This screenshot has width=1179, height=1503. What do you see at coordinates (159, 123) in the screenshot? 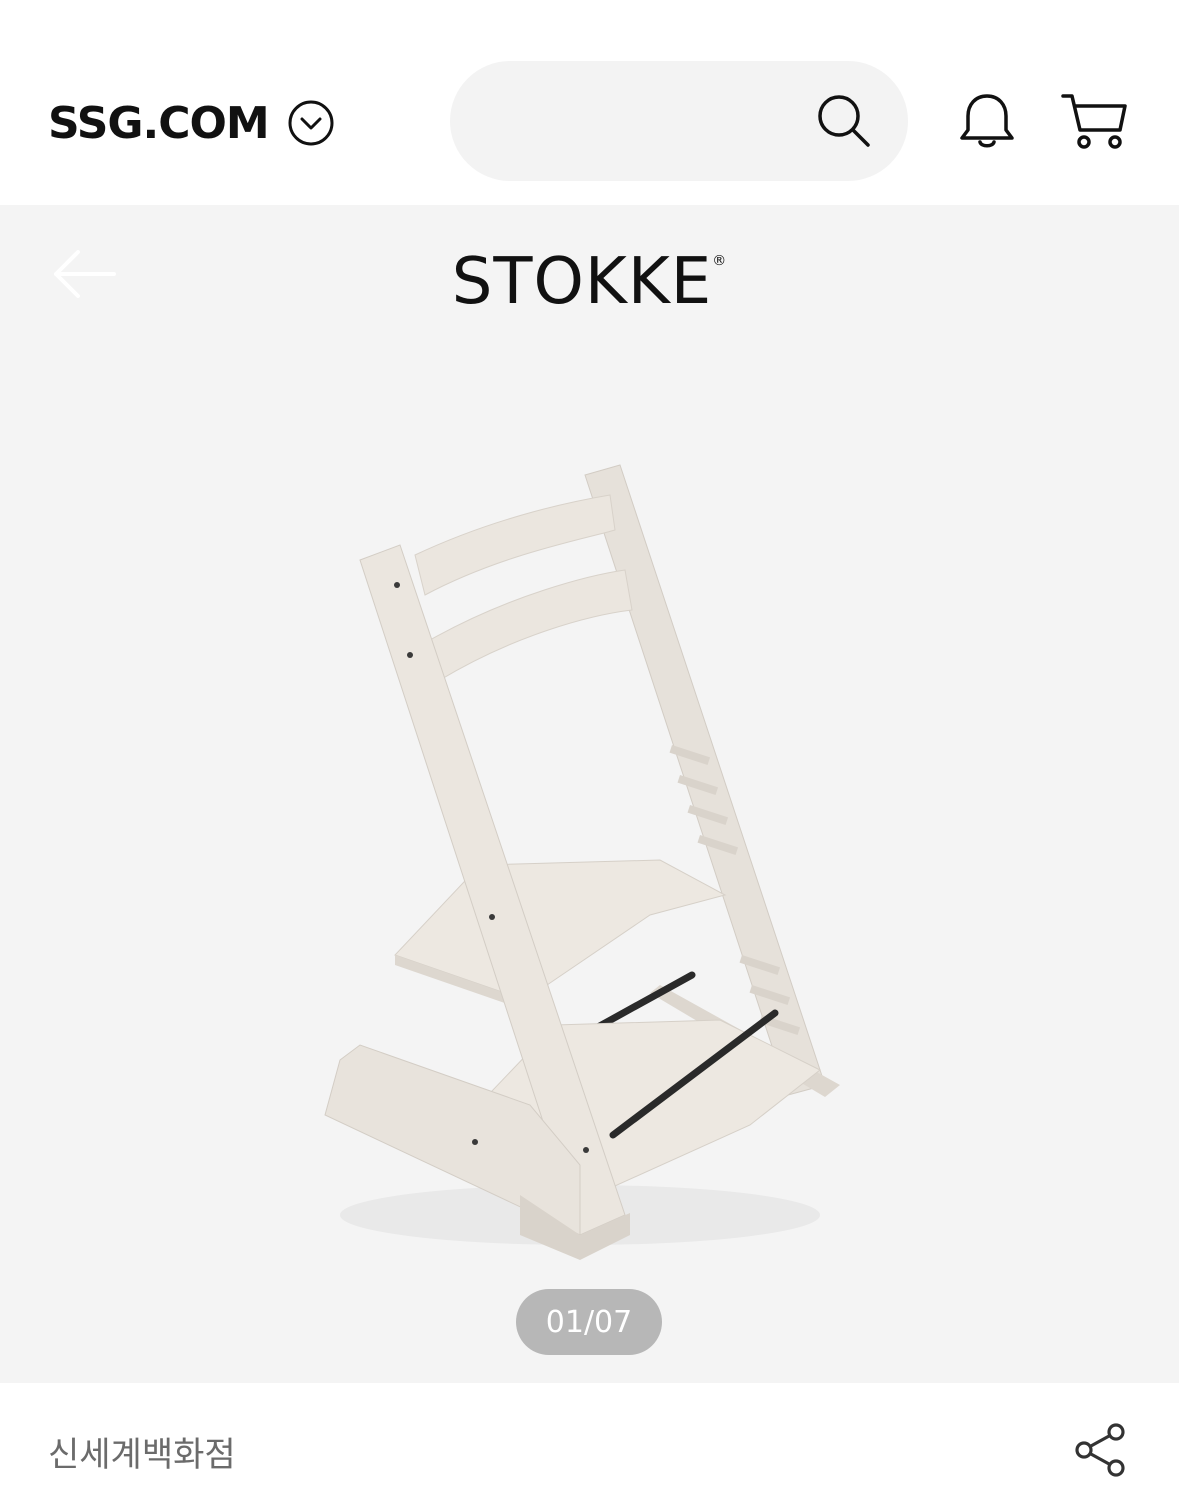
I see `site-logo: SSG.COM` at bounding box center [159, 123].